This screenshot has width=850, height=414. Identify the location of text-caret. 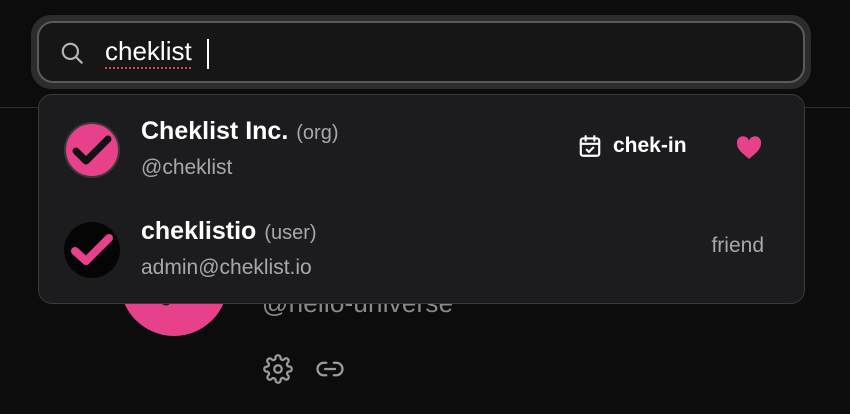
(208, 54).